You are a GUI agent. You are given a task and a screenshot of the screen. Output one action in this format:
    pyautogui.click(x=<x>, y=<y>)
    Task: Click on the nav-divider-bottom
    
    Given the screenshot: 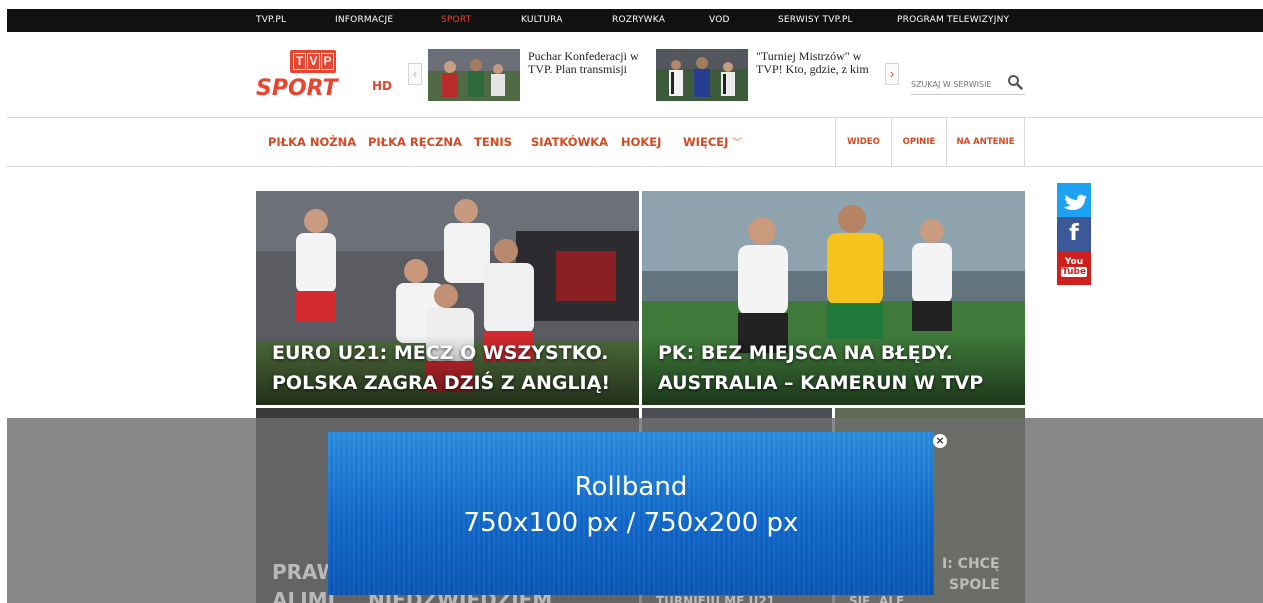 What is the action you would take?
    pyautogui.click(x=635, y=166)
    